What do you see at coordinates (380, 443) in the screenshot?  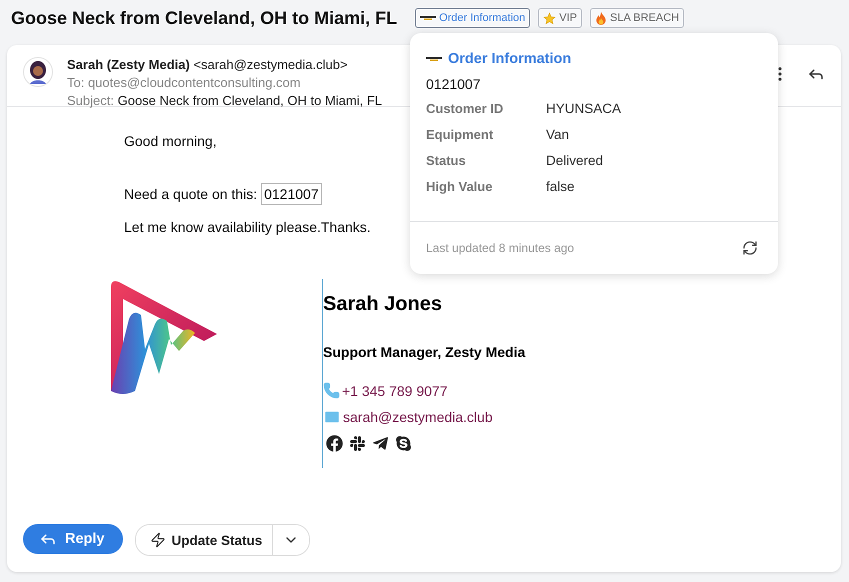 I see `telegram-icon` at bounding box center [380, 443].